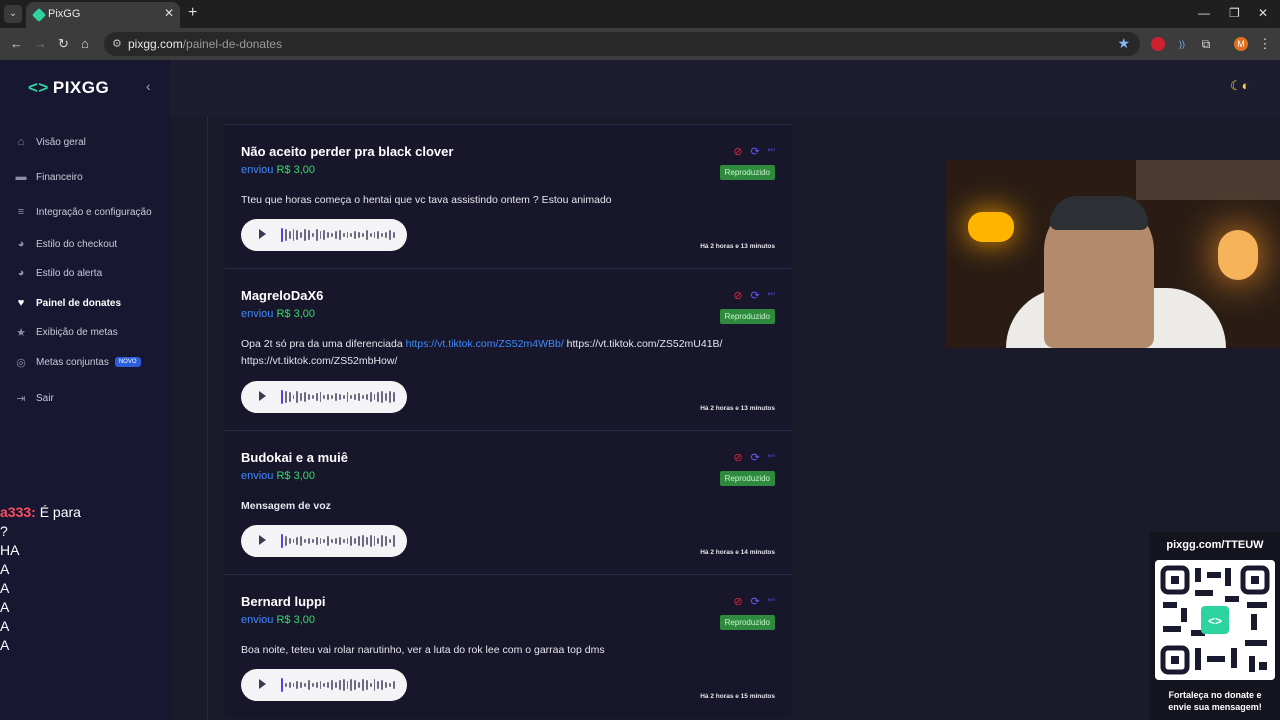 The width and height of the screenshot is (1280, 720). What do you see at coordinates (66, 333) in the screenshot?
I see `sidebar-item-exibicao-metas: ★ Exibição de metas` at bounding box center [66, 333].